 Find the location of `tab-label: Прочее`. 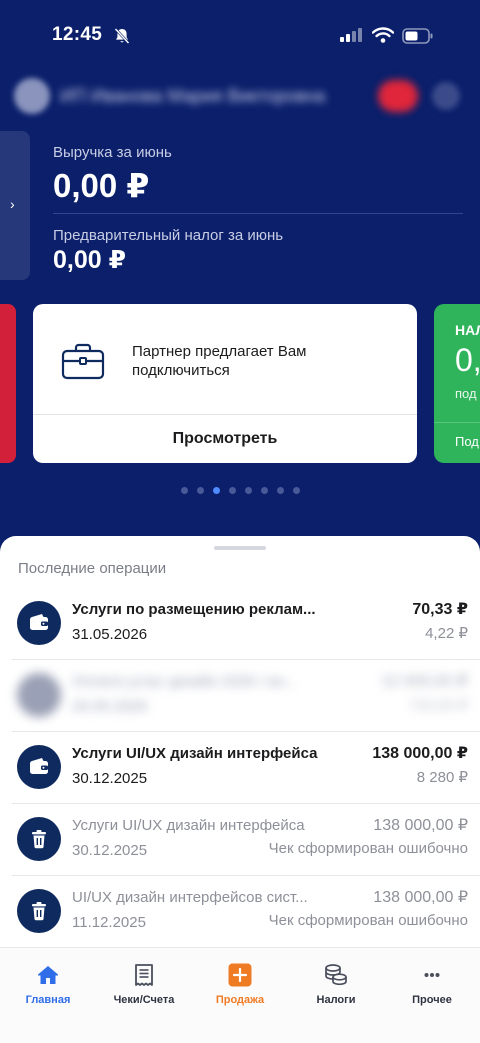

tab-label: Прочее is located at coordinates (432, 1000).